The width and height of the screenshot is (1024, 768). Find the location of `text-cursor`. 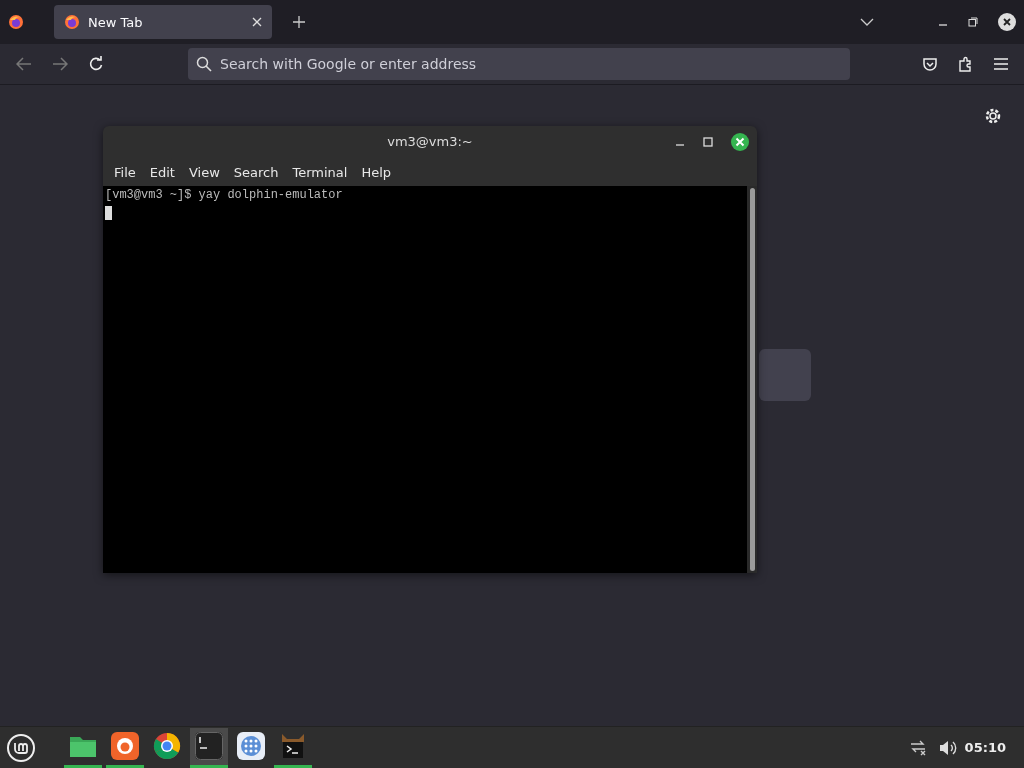

text-cursor is located at coordinates (108, 213).